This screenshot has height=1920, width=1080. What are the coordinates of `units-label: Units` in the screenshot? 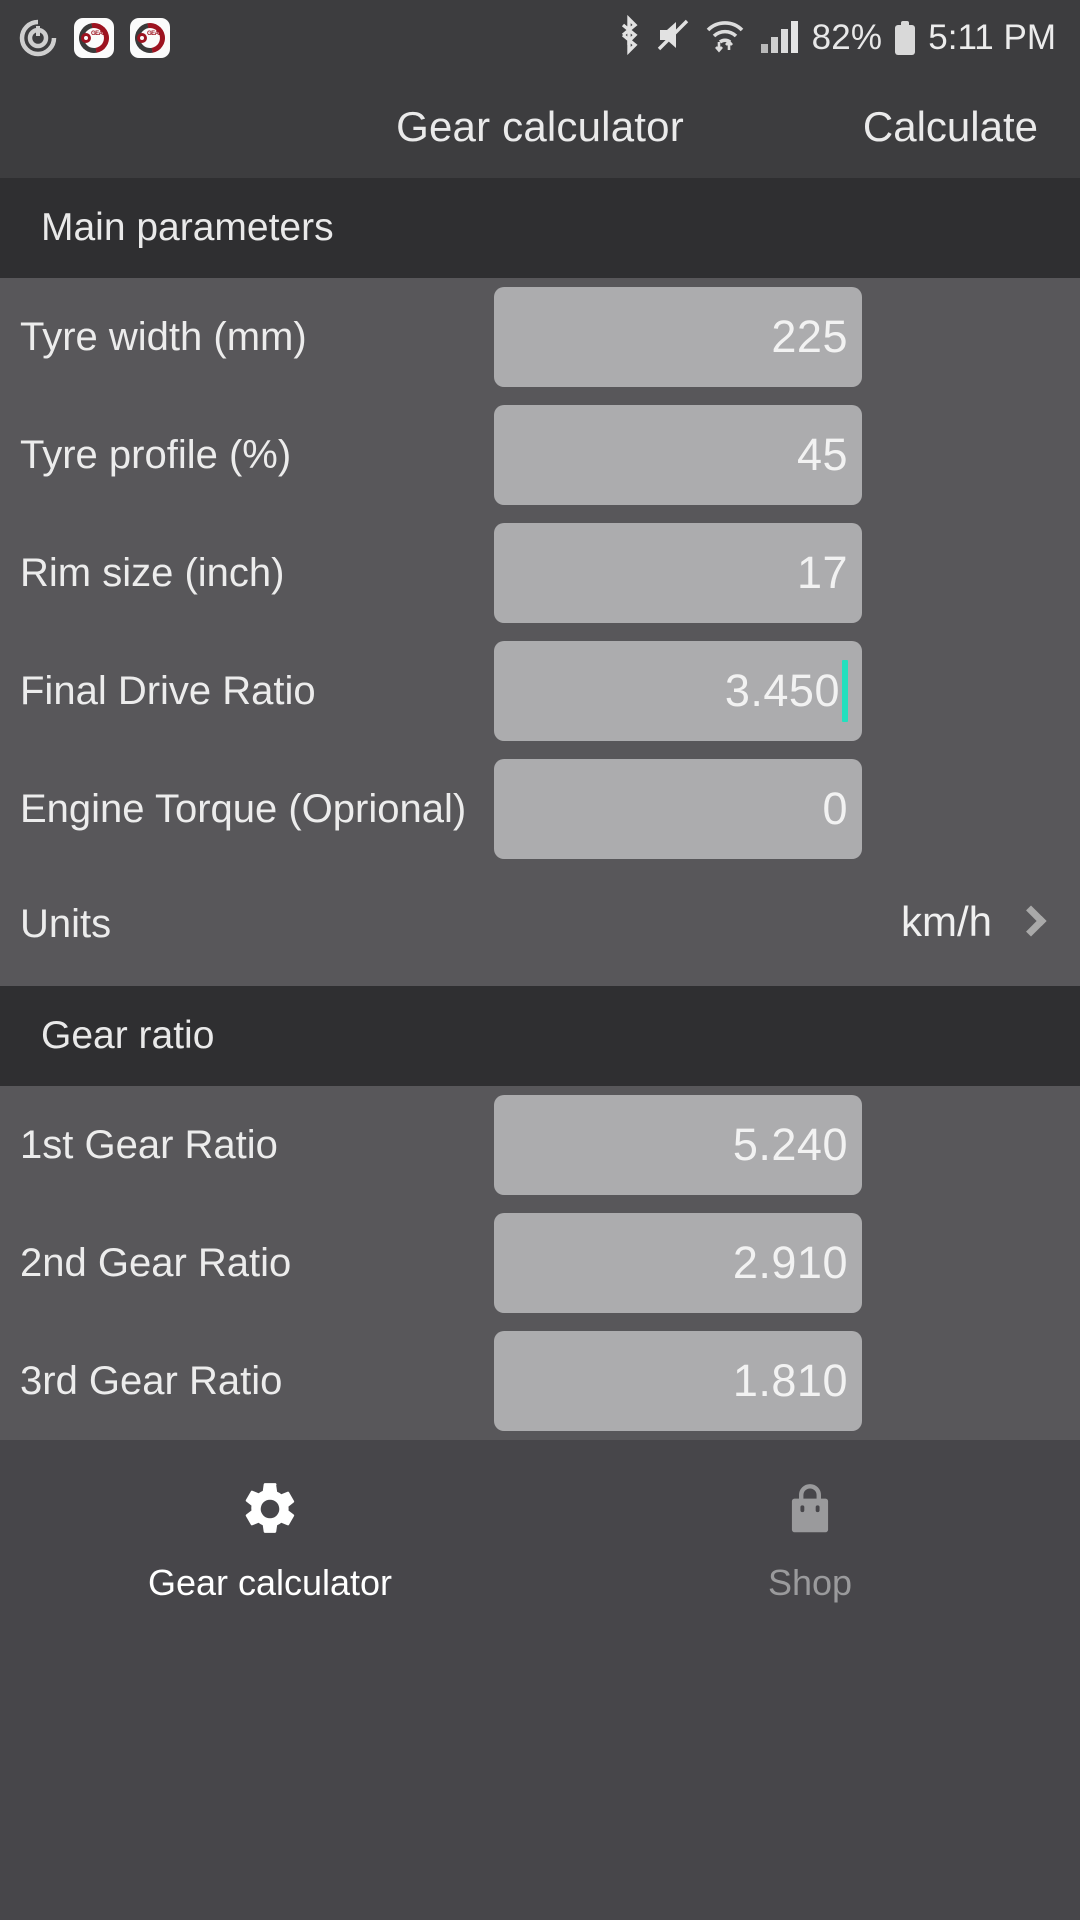 It's located at (66, 924).